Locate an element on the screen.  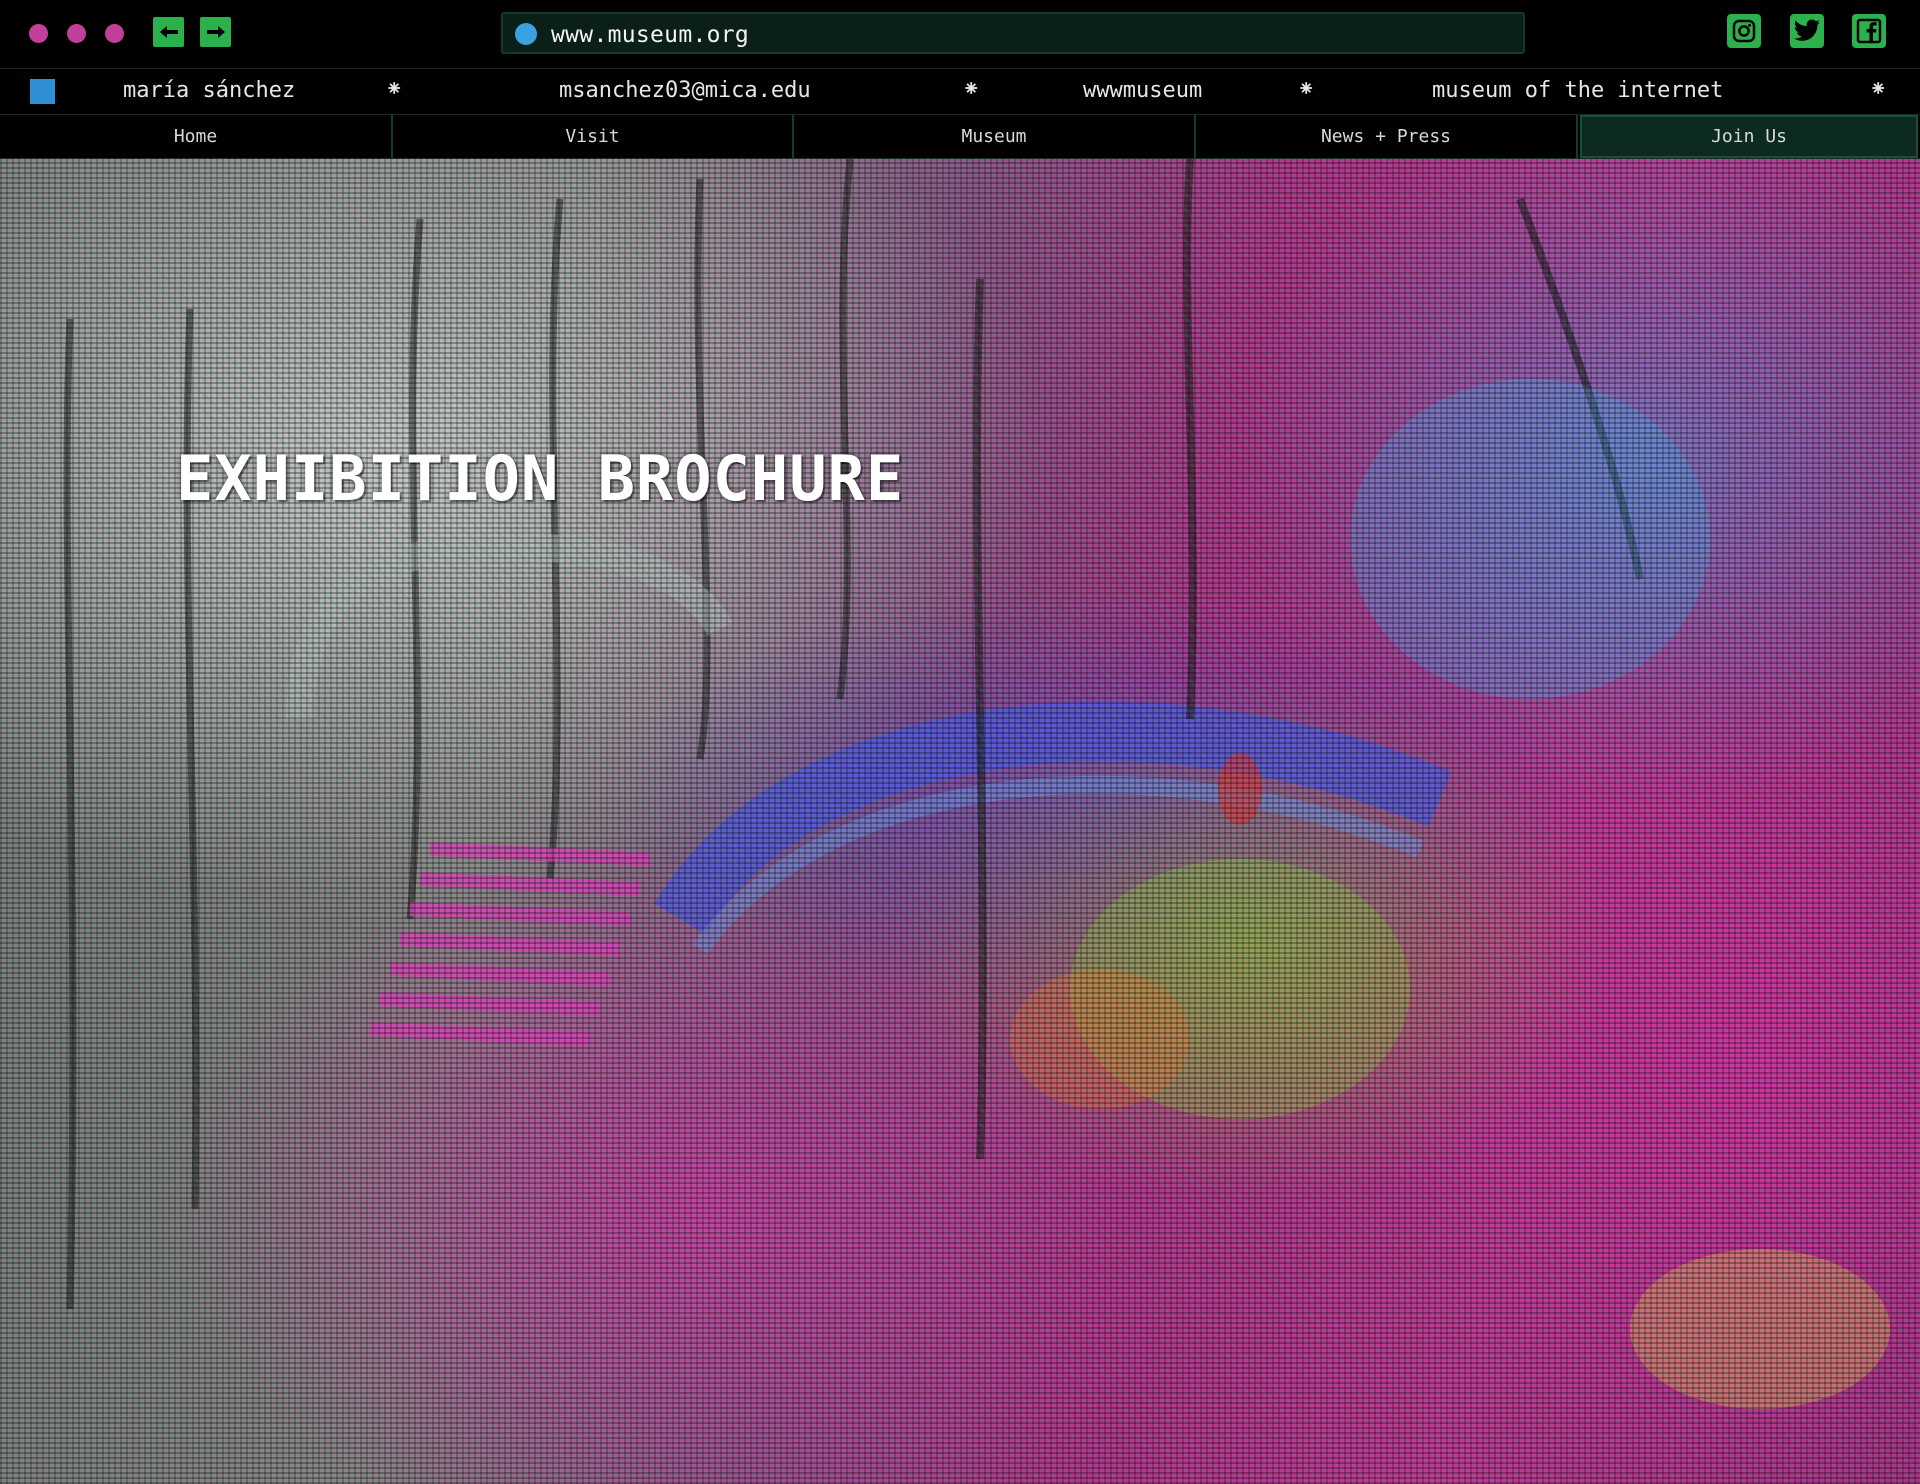
twitter-icon is located at coordinates (1806, 30).